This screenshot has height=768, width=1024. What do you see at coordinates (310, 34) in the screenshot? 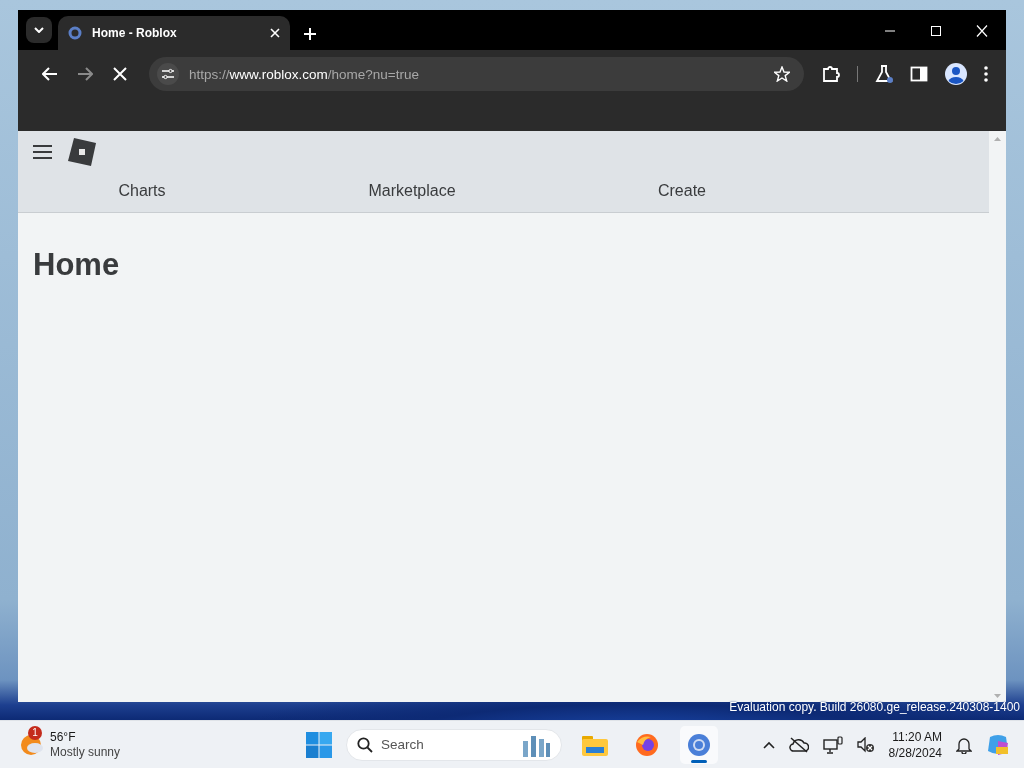
I see `plus-icon` at bounding box center [310, 34].